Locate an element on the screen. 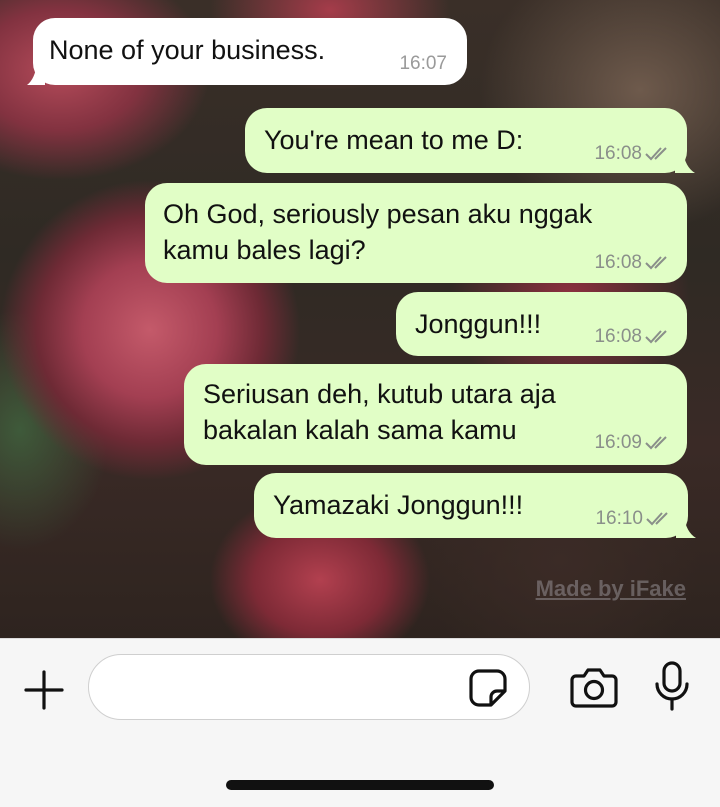  message-bubble-outgoing: Yamazaki Jonggun!!! 16:10 is located at coordinates (475, 505).